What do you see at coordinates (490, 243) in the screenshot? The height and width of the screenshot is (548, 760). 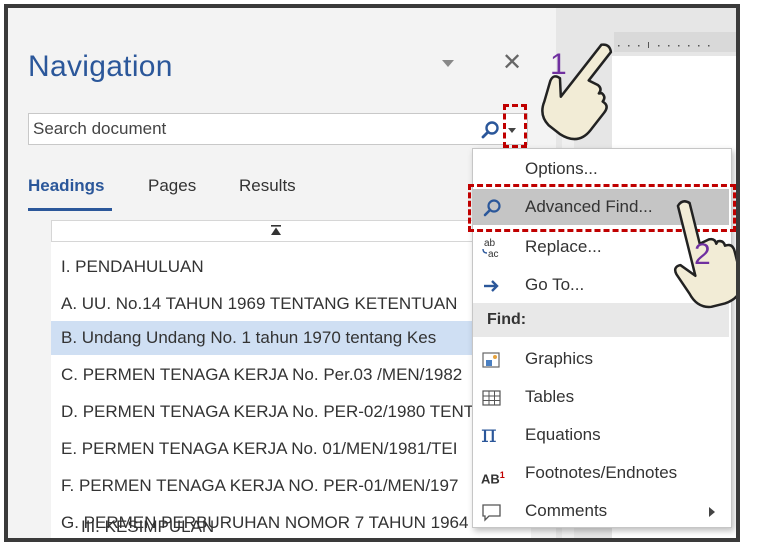 I see `svg-text: ab` at bounding box center [490, 243].